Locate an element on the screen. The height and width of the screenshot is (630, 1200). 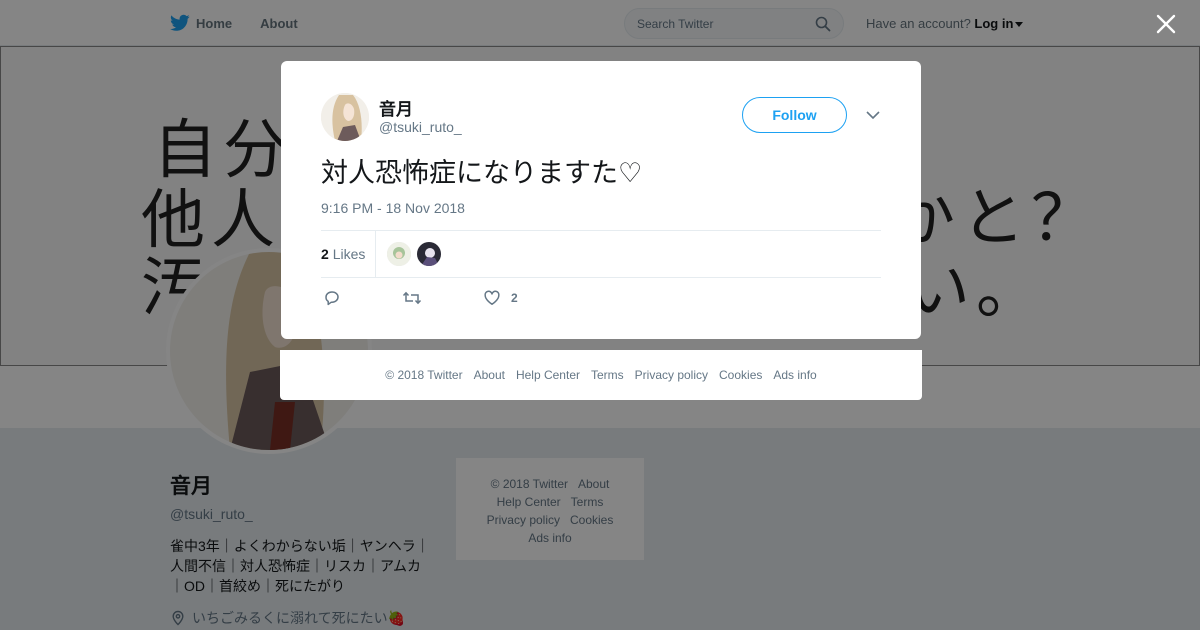
likes-count: 2 Likes is located at coordinates (343, 254).